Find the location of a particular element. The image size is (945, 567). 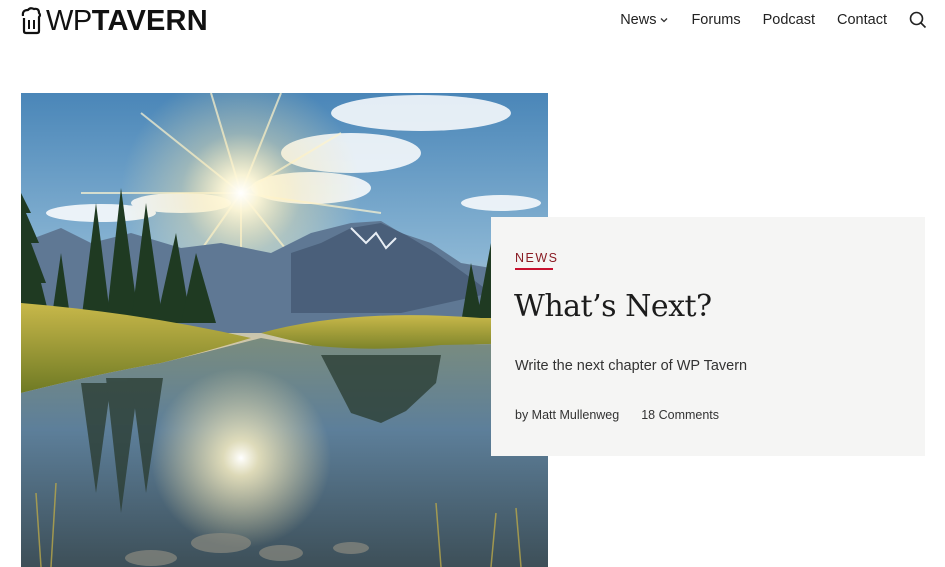

nav-item-contact: Contact is located at coordinates (862, 20).